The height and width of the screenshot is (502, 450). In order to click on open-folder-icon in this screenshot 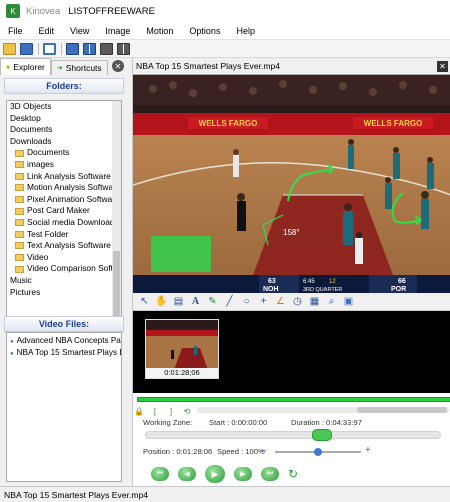, I will do `click(9, 48)`.